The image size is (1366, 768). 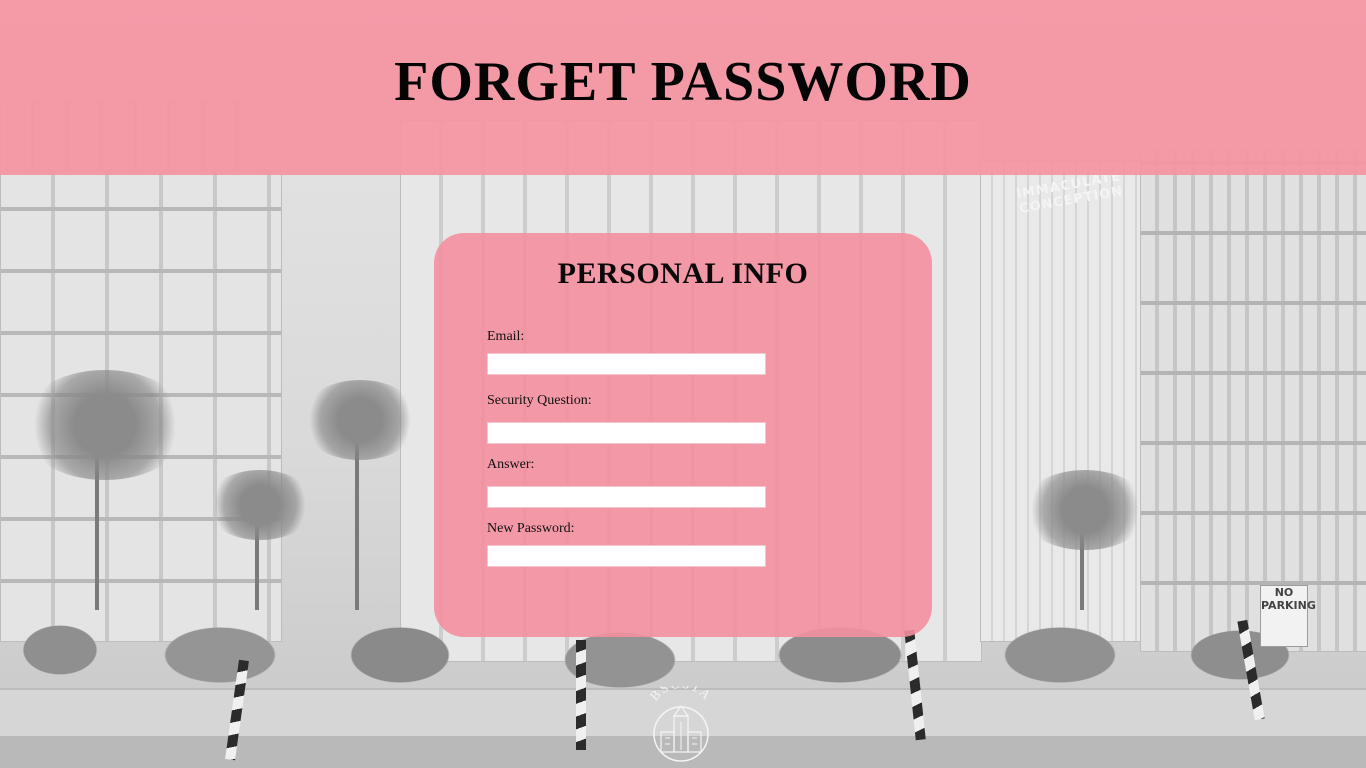 What do you see at coordinates (511, 464) in the screenshot?
I see `answer-label: Answer:` at bounding box center [511, 464].